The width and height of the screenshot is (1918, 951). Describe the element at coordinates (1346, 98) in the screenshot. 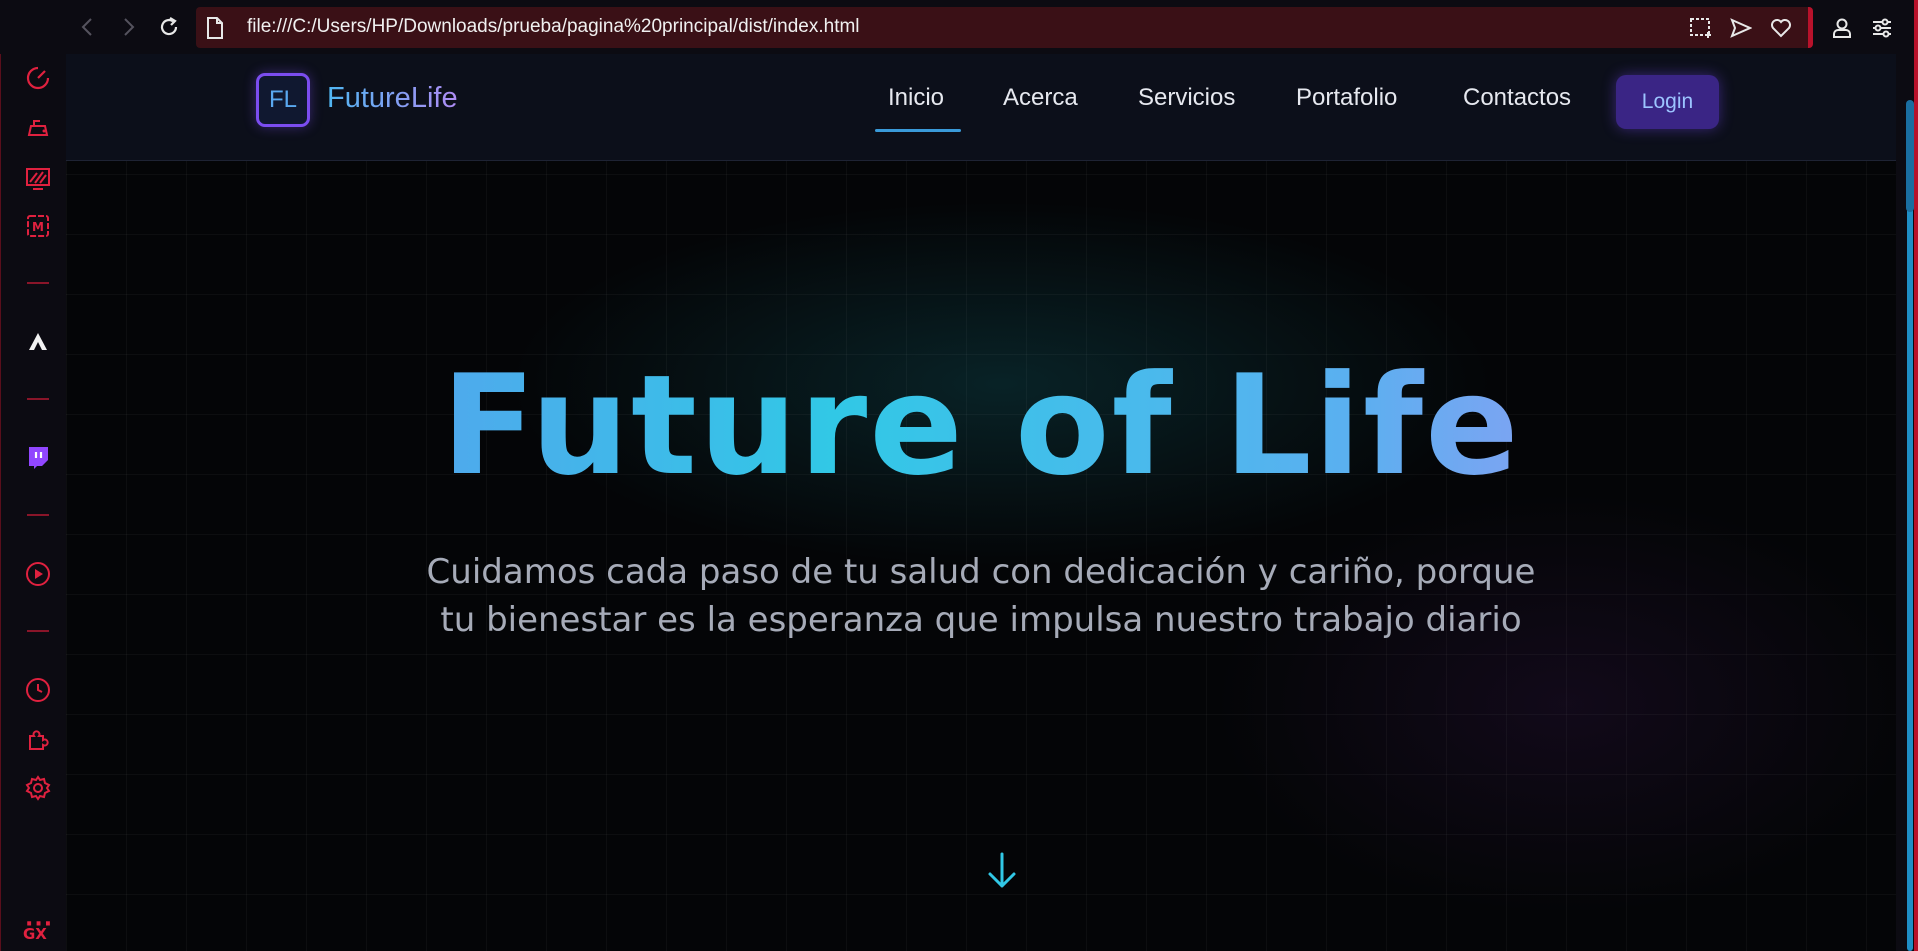

I see `nav-portafolio: Portafolio` at that location.